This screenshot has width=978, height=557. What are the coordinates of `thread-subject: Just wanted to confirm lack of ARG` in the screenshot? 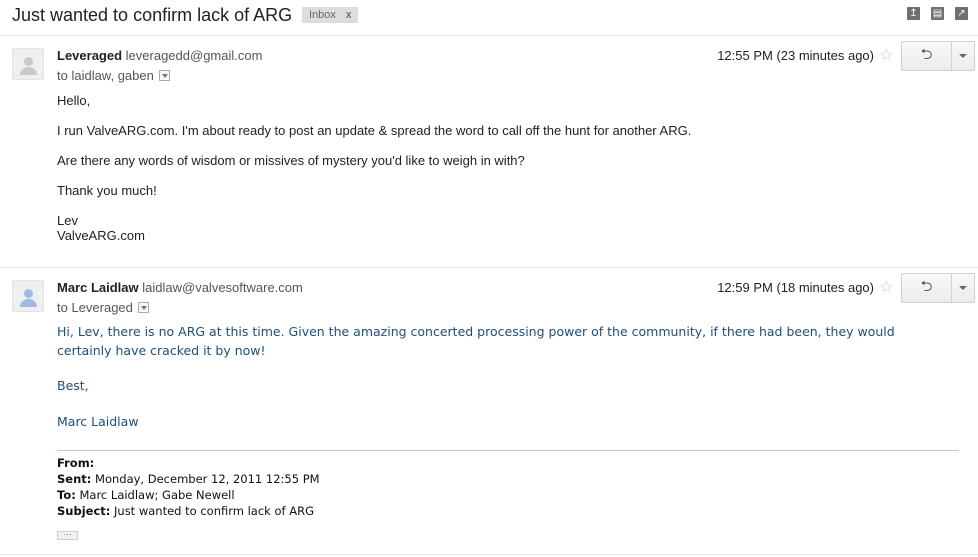 It's located at (152, 15).